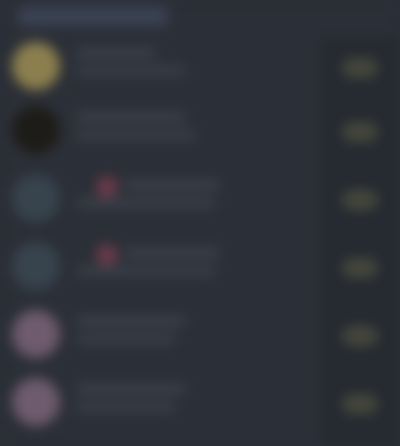 Image resolution: width=400 pixels, height=446 pixels. I want to click on list-header-title, so click(93, 8).